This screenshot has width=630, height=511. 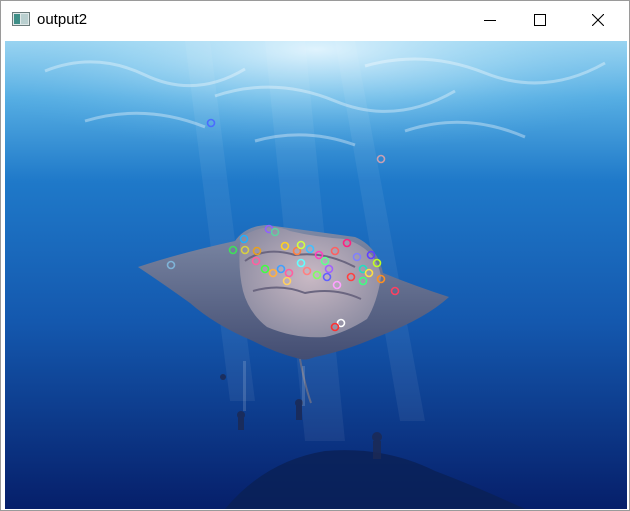 What do you see at coordinates (315, 20) in the screenshot?
I see `title-bar: output2` at bounding box center [315, 20].